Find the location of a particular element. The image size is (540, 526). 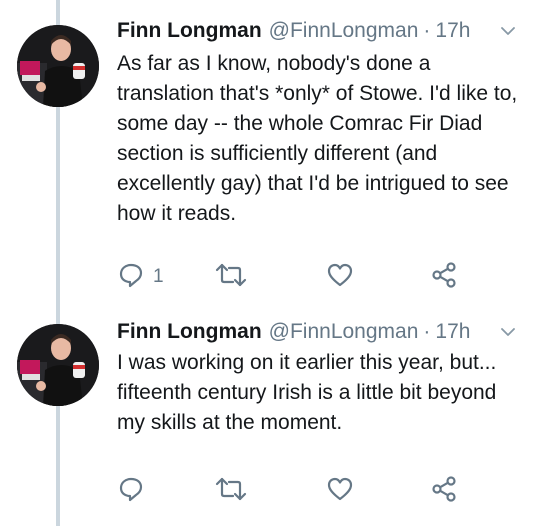

tweet-actions is located at coordinates (297, 491).